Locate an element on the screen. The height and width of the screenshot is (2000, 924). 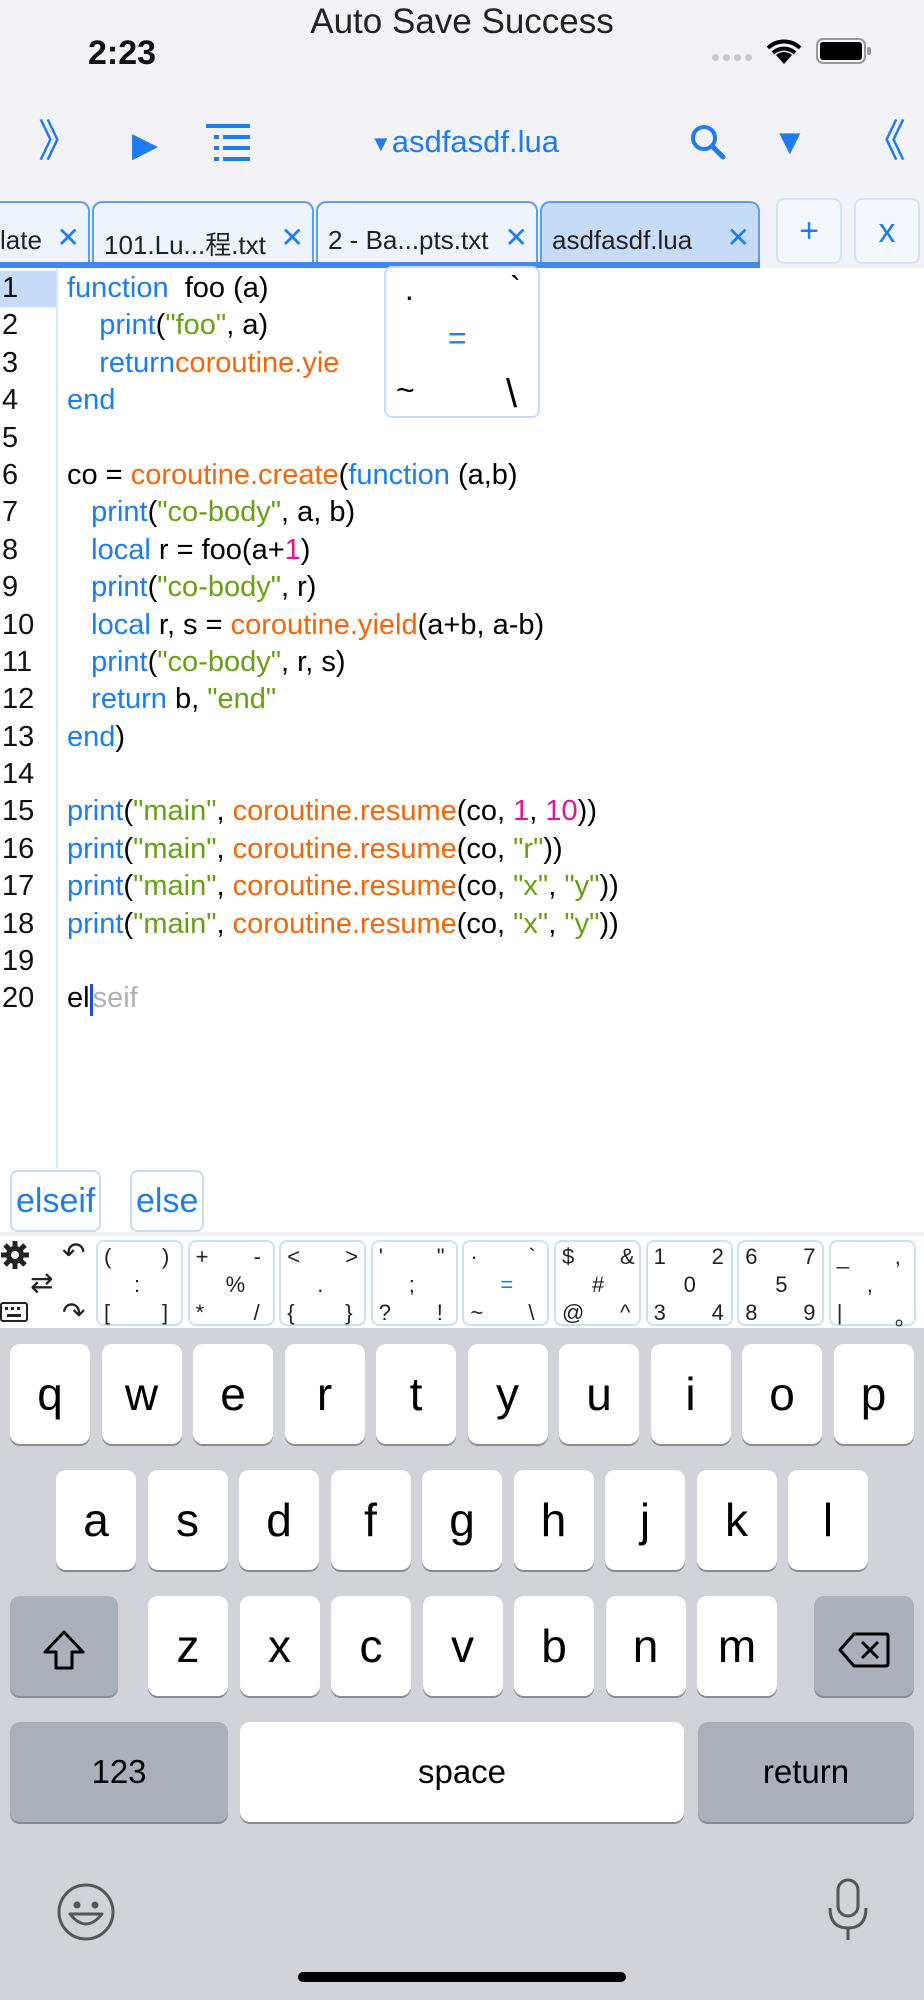
close-tab-button: x is located at coordinates (887, 231).